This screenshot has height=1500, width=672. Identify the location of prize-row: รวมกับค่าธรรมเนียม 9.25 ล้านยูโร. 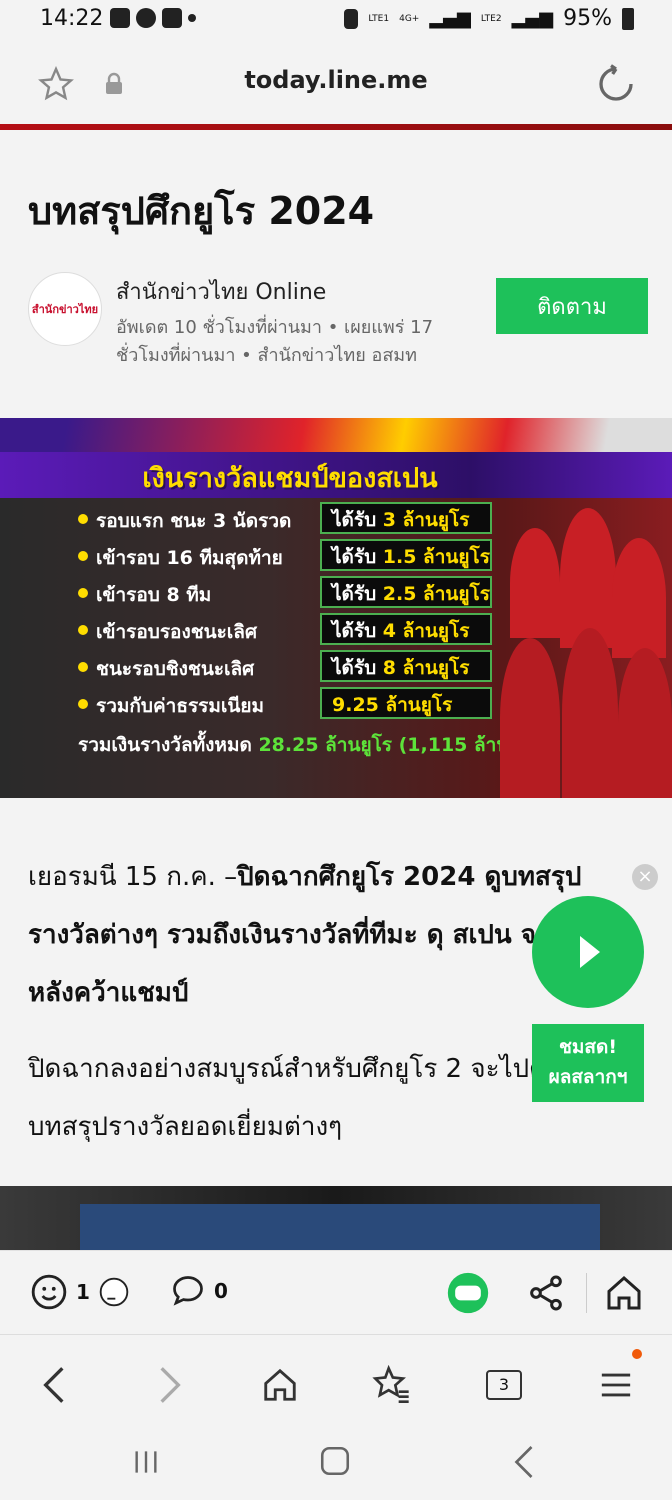
(285, 704).